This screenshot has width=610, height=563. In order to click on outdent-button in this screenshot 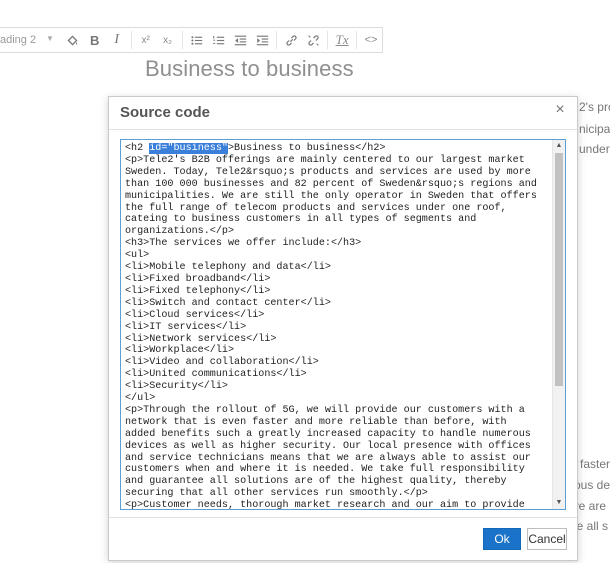, I will do `click(240, 40)`.